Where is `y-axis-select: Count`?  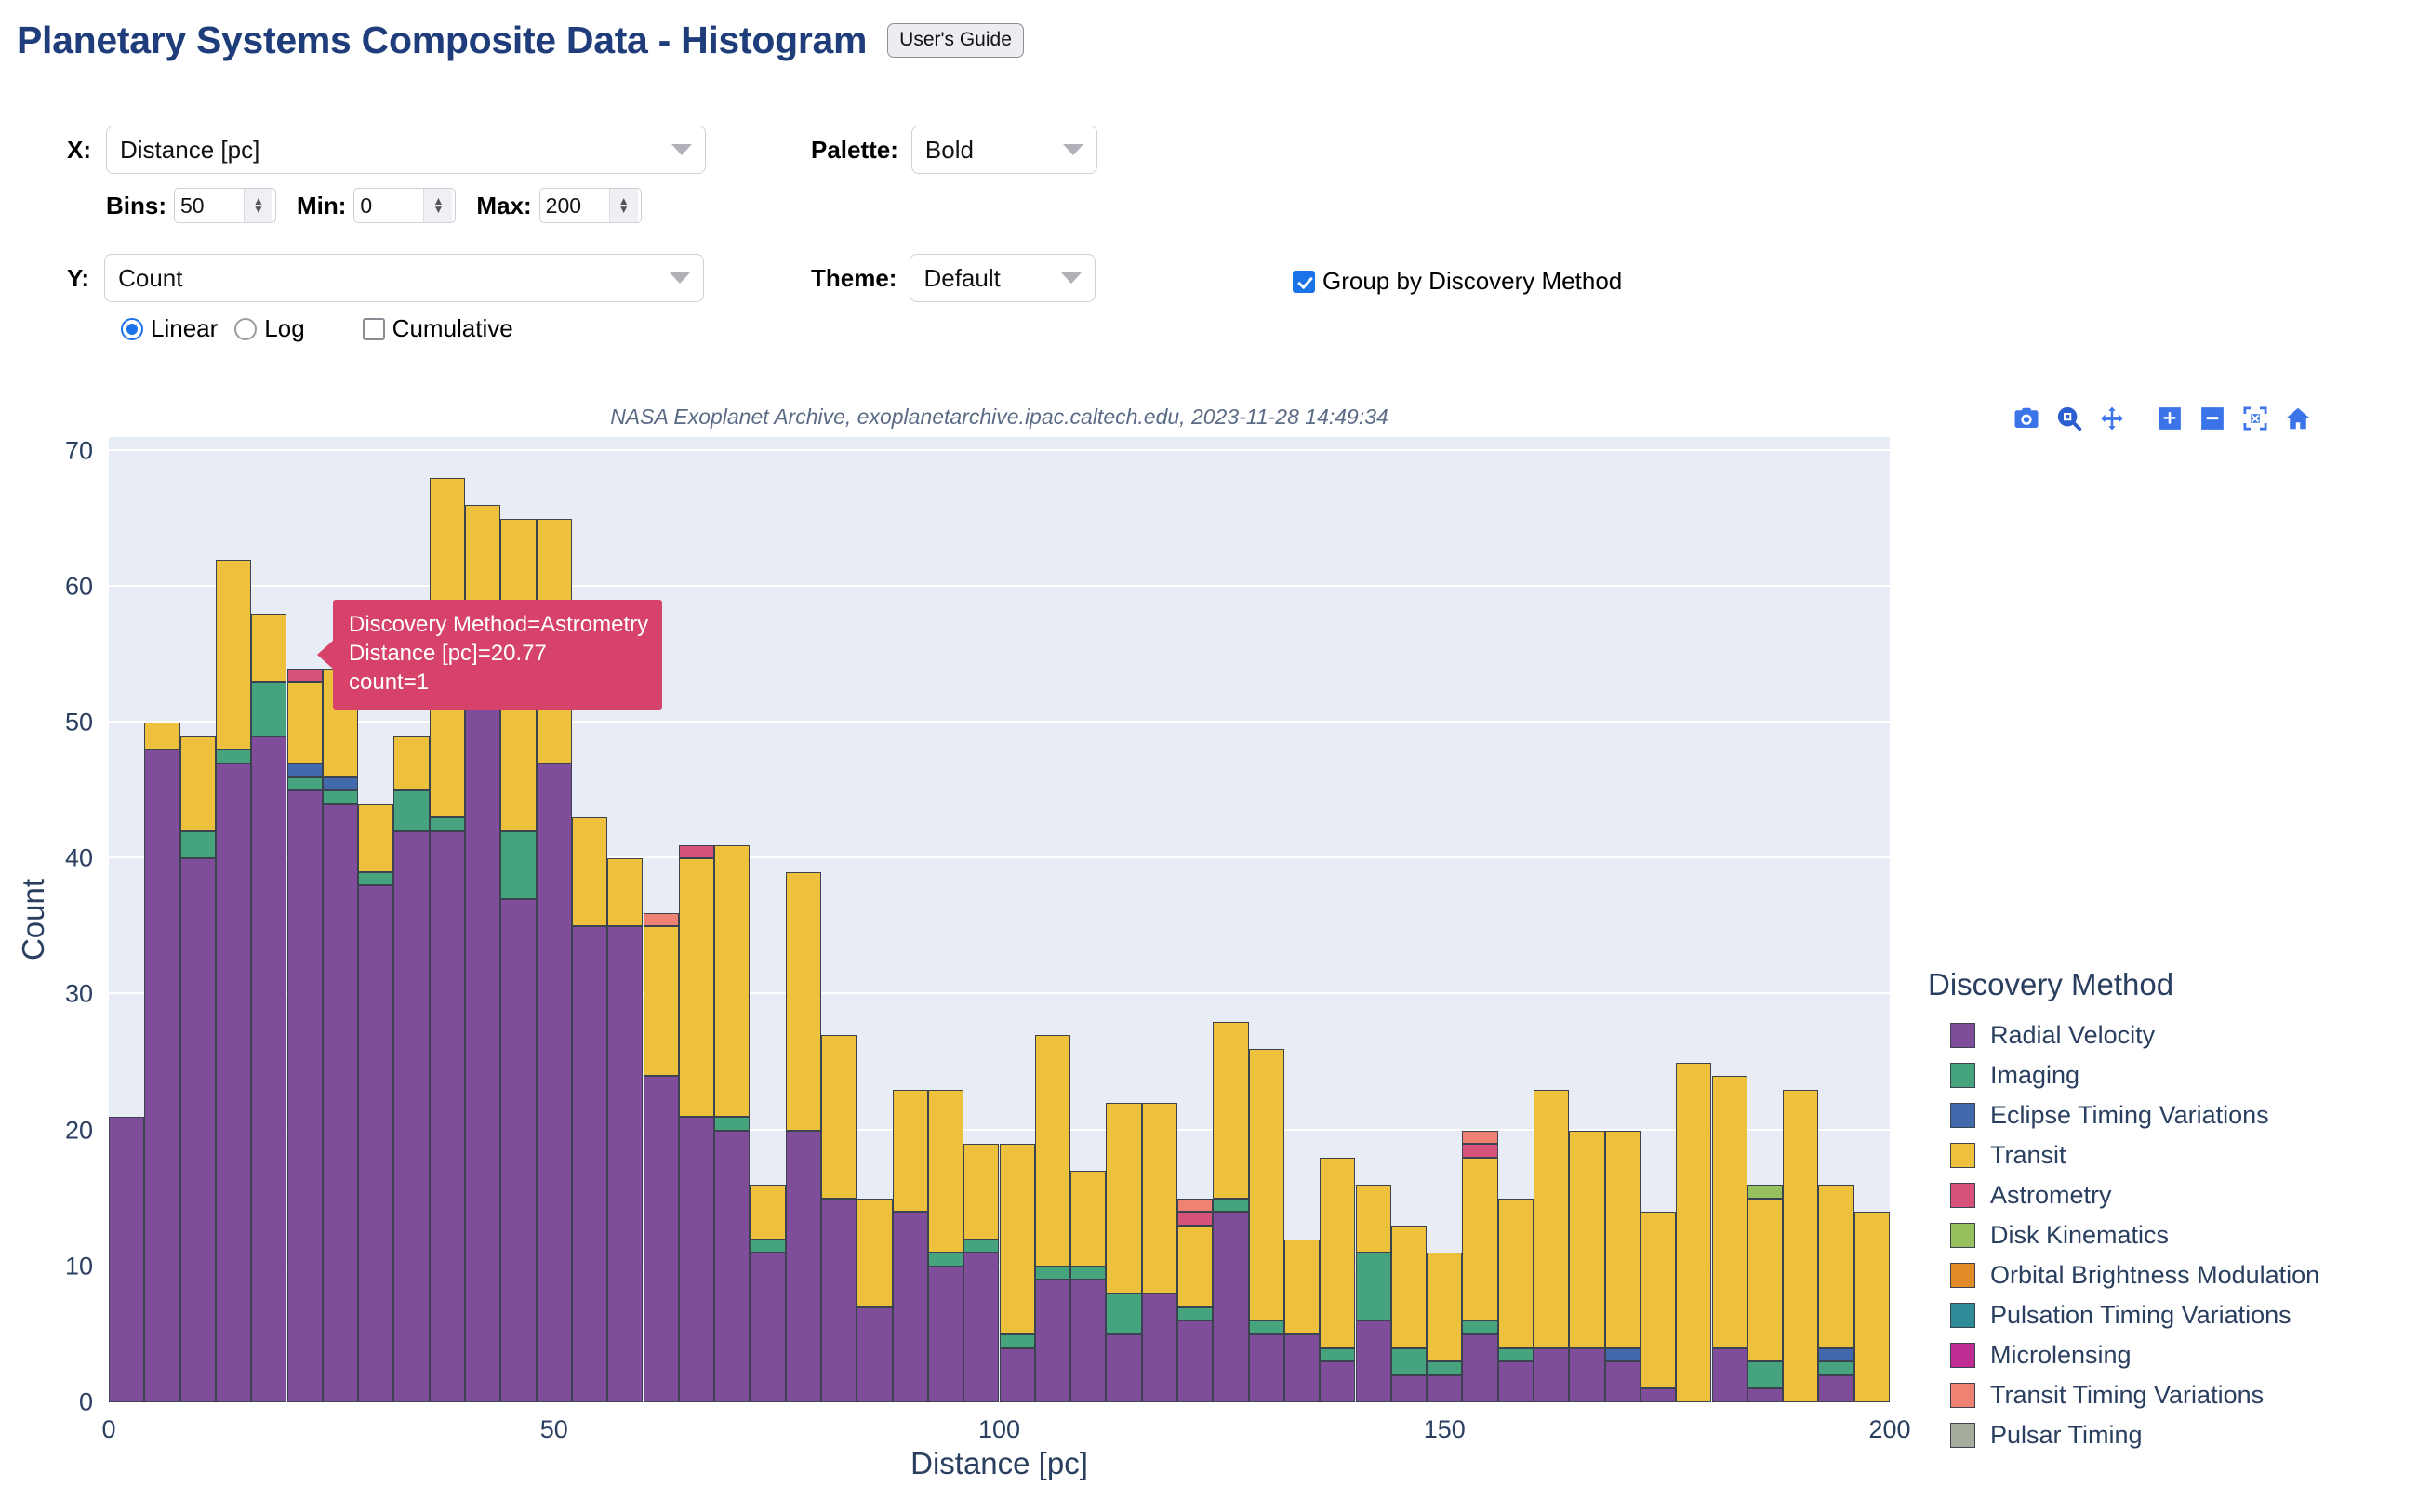 y-axis-select: Count is located at coordinates (404, 278).